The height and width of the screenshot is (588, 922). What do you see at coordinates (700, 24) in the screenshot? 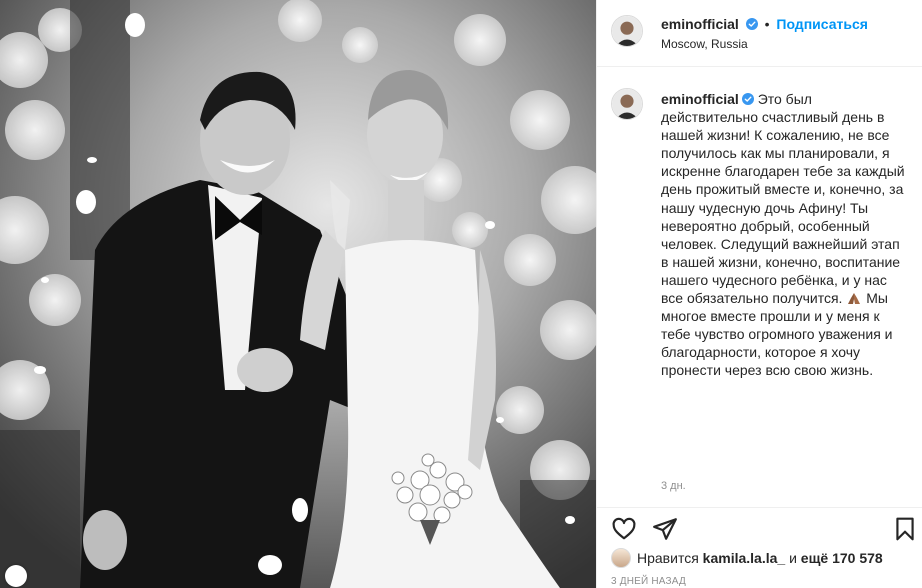
I see `author-username: eminofficial` at bounding box center [700, 24].